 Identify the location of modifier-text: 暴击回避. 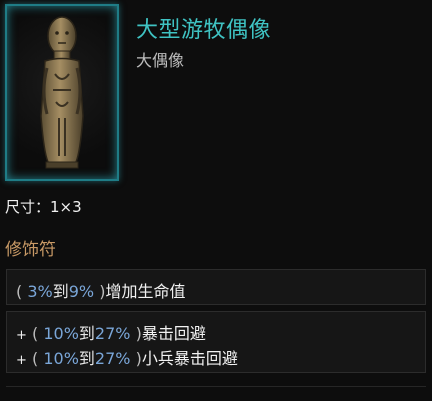
(173, 333).